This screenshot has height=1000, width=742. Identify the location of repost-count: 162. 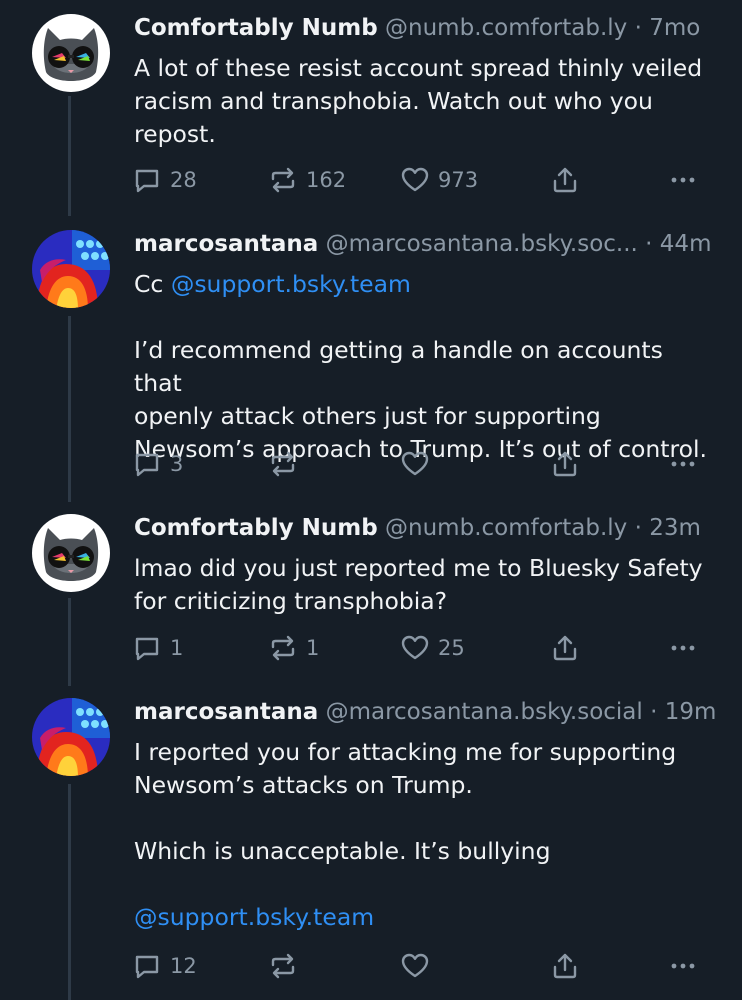
(326, 180).